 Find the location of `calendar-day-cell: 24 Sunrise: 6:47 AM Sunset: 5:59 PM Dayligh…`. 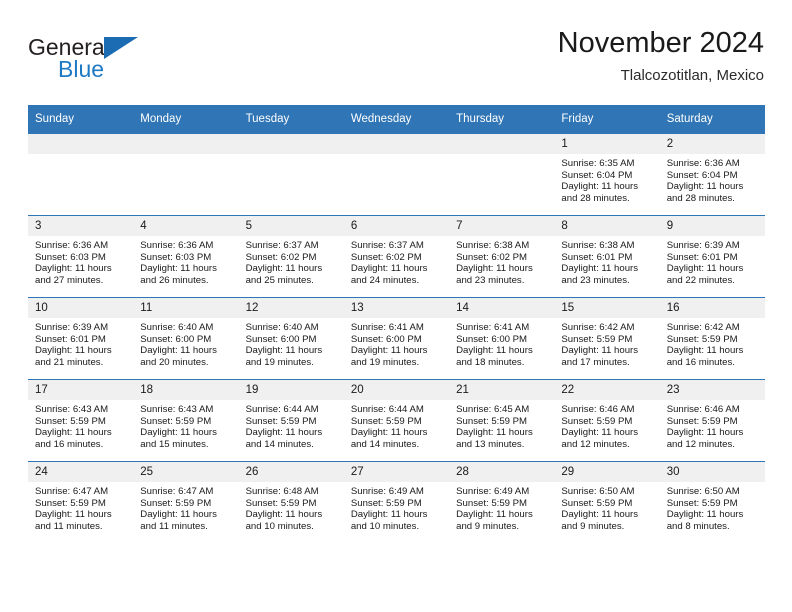

calendar-day-cell: 24 Sunrise: 6:47 AM Sunset: 5:59 PM Dayligh… is located at coordinates (81, 502).